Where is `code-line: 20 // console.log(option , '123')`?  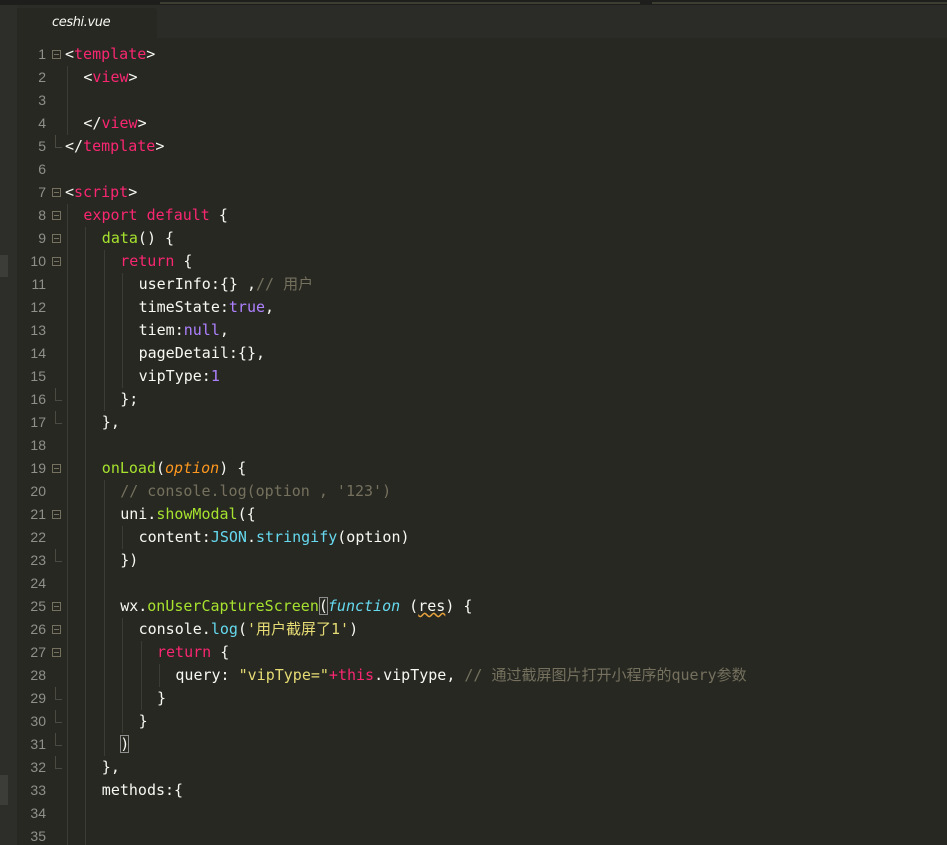
code-line: 20 // console.log(option , '123') is located at coordinates (482, 491).